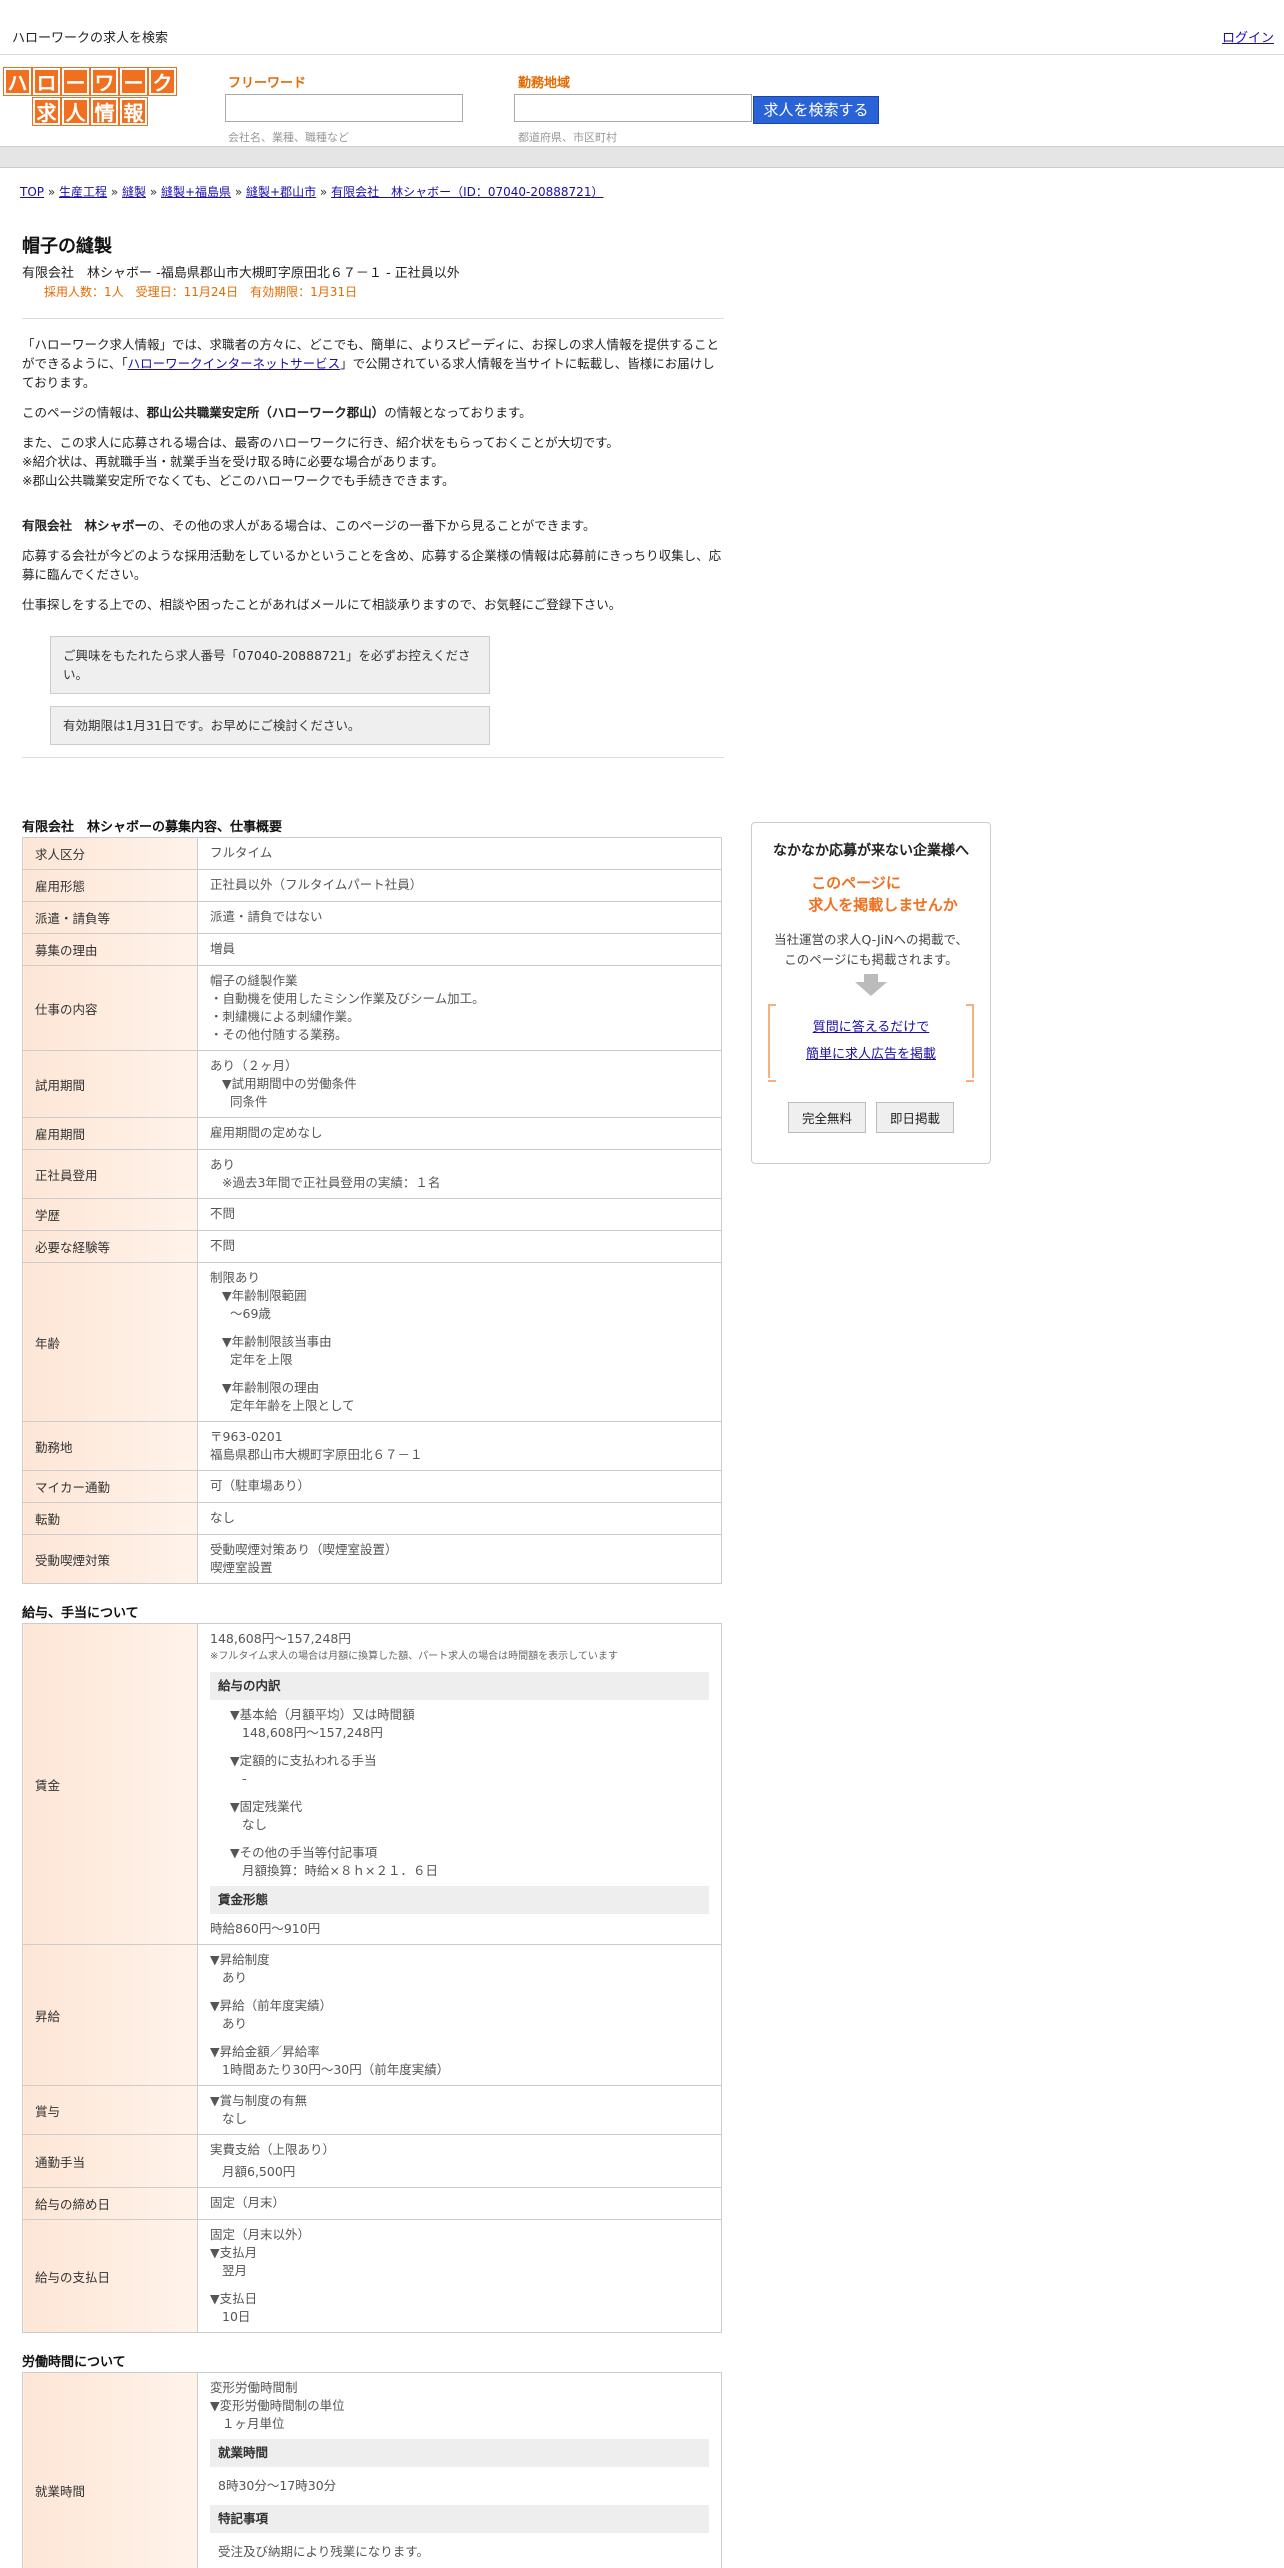 This screenshot has height=2568, width=1284. What do you see at coordinates (85, 525) in the screenshot?
I see `company-name: 有限会社 林シャボー` at bounding box center [85, 525].